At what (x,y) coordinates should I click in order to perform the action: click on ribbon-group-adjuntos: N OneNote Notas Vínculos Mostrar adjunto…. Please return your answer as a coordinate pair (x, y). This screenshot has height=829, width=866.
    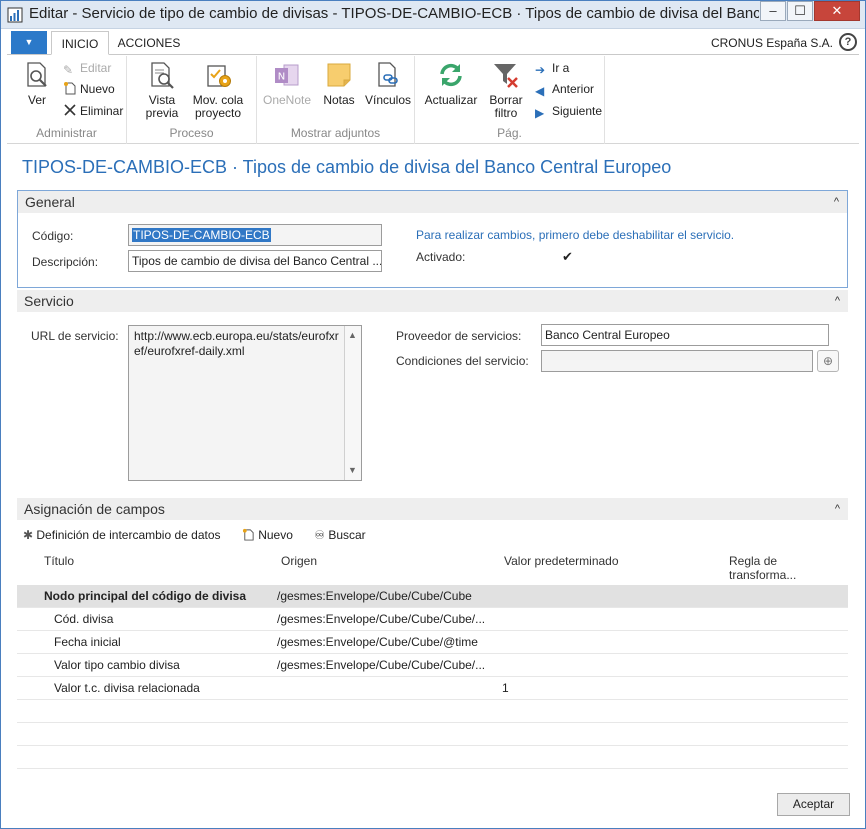
    Looking at the image, I should click on (336, 100).